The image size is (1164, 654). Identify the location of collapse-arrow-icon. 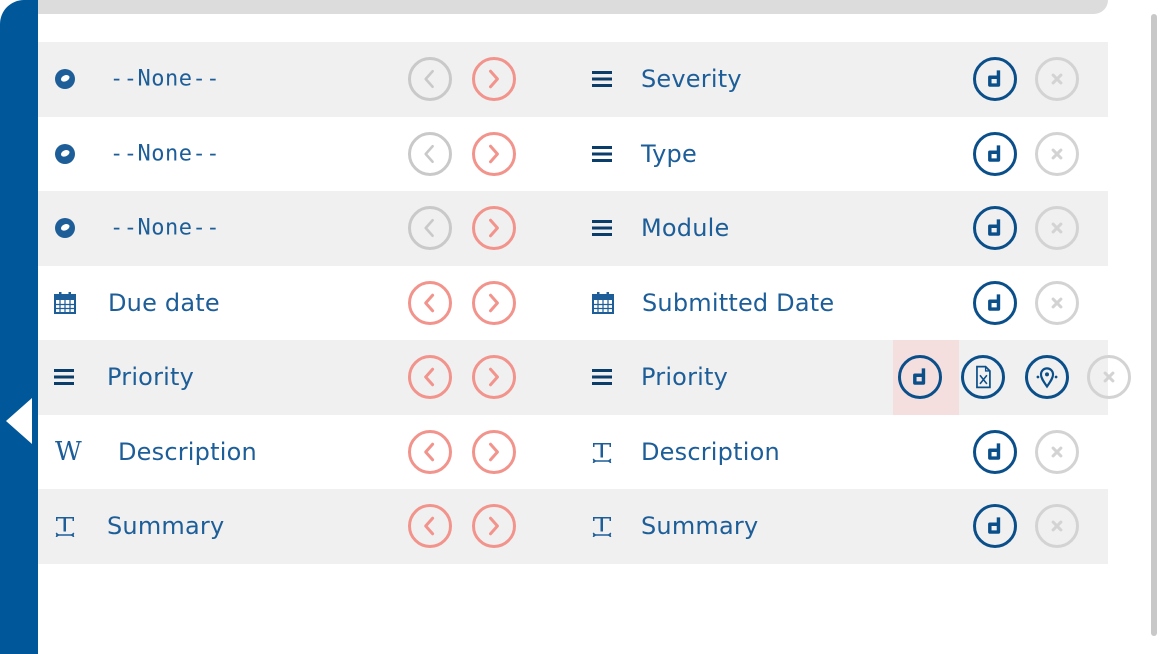
(19, 421).